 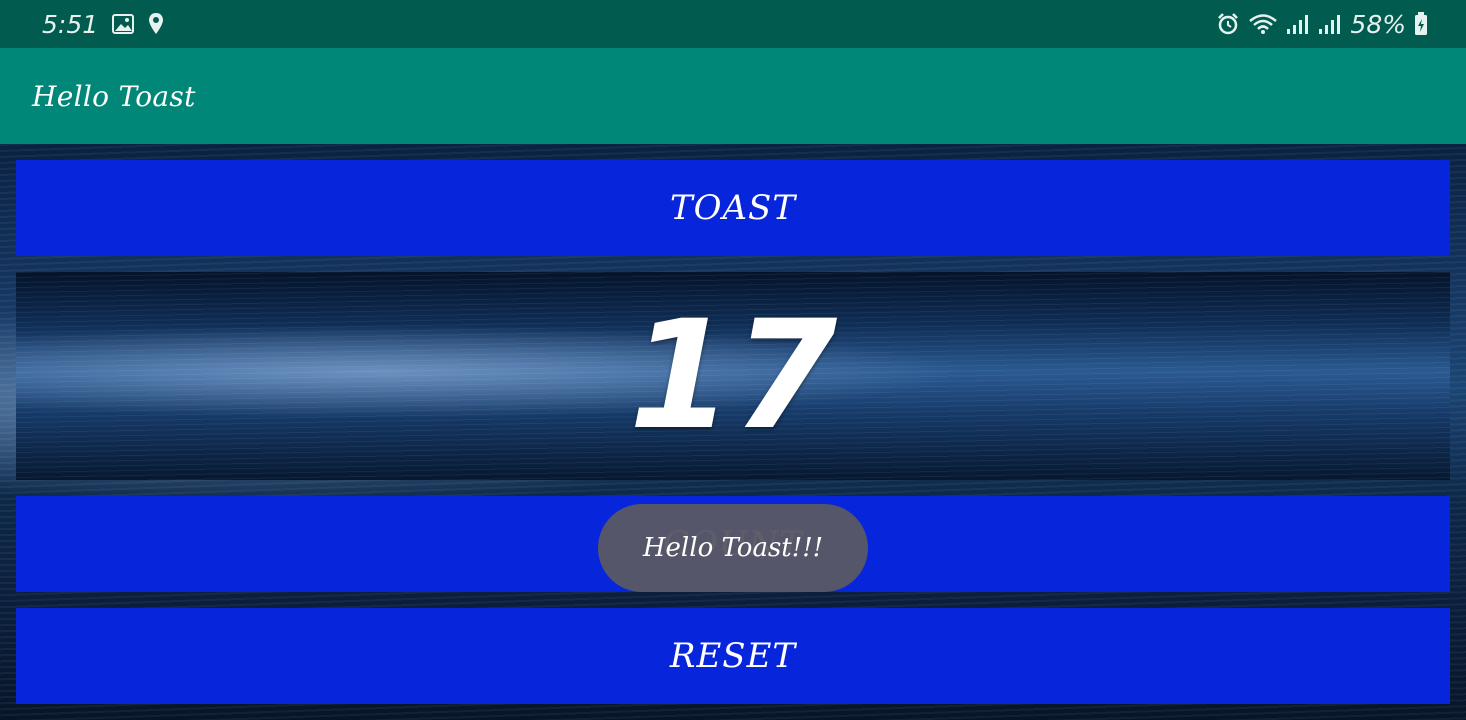 What do you see at coordinates (156, 24) in the screenshot?
I see `location-icon` at bounding box center [156, 24].